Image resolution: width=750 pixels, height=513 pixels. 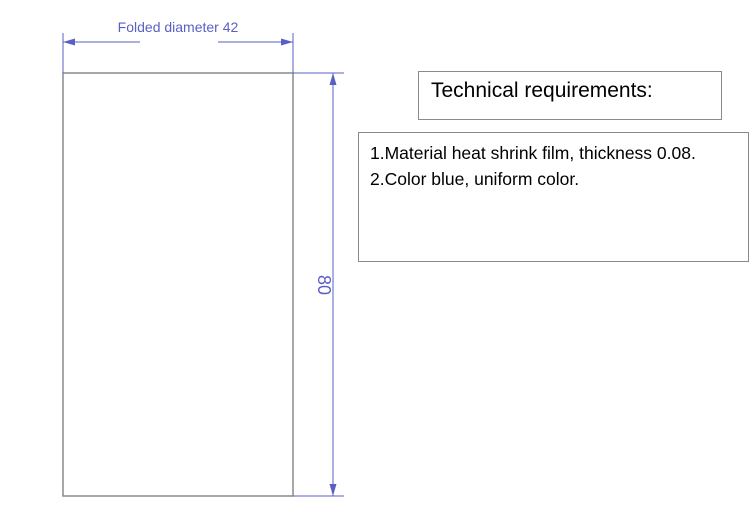 What do you see at coordinates (475, 179) in the screenshot?
I see `requirement-item: 2.Color blue, uniform color.` at bounding box center [475, 179].